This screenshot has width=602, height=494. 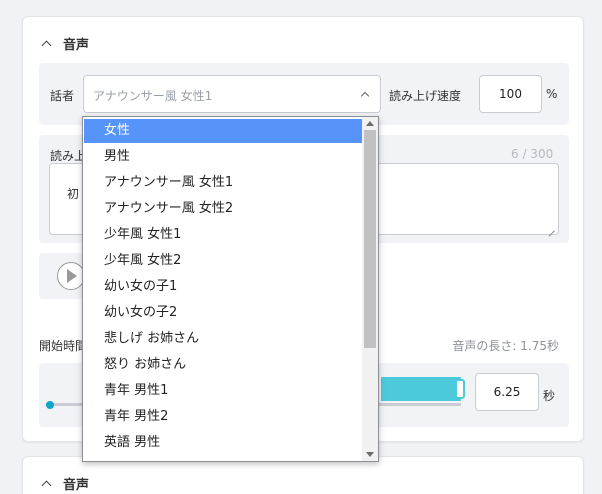 What do you see at coordinates (552, 94) in the screenshot?
I see `speed-unit: %` at bounding box center [552, 94].